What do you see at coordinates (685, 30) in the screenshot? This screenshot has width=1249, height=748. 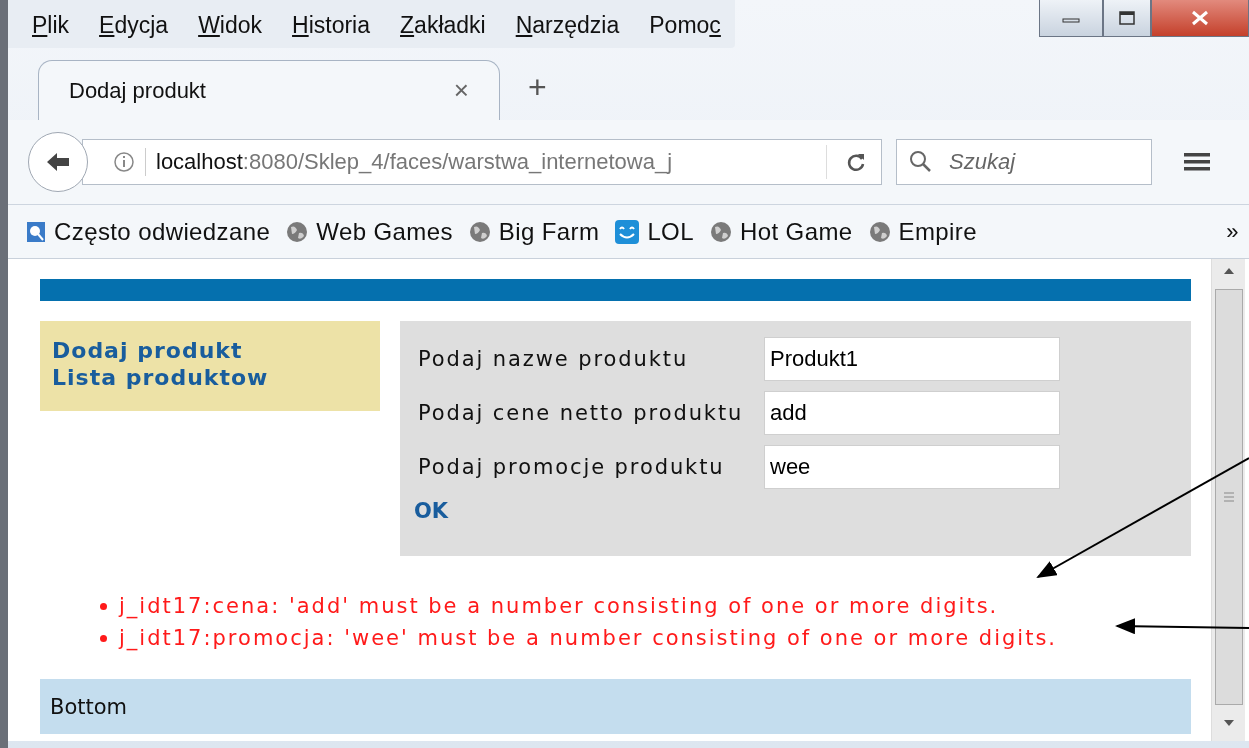 I see `menu-item: Pomoc` at bounding box center [685, 30].